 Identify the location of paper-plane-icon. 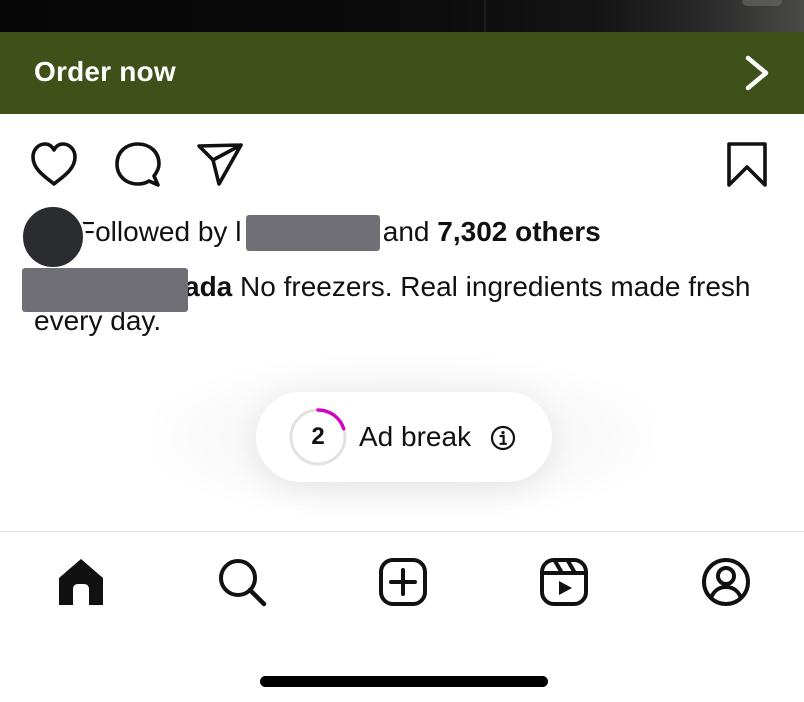
(220, 165).